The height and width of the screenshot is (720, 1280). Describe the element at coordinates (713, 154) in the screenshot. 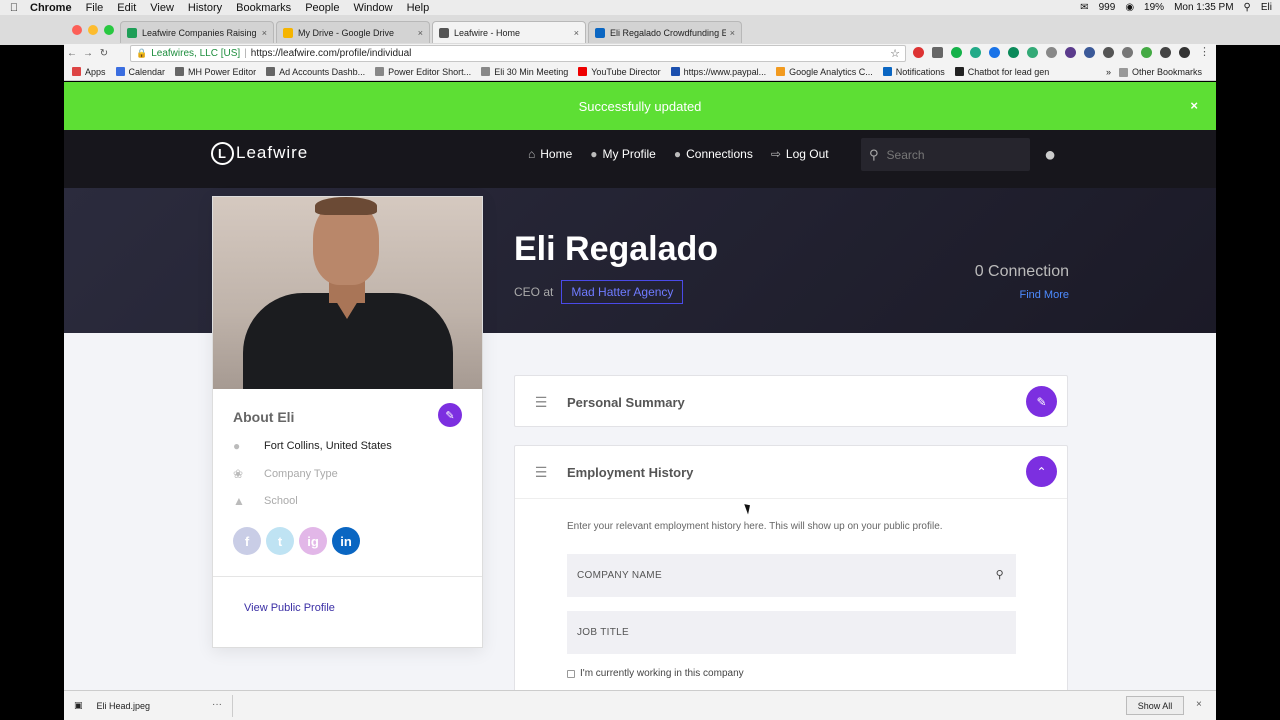

I see `nav-connections: ● Connections` at that location.